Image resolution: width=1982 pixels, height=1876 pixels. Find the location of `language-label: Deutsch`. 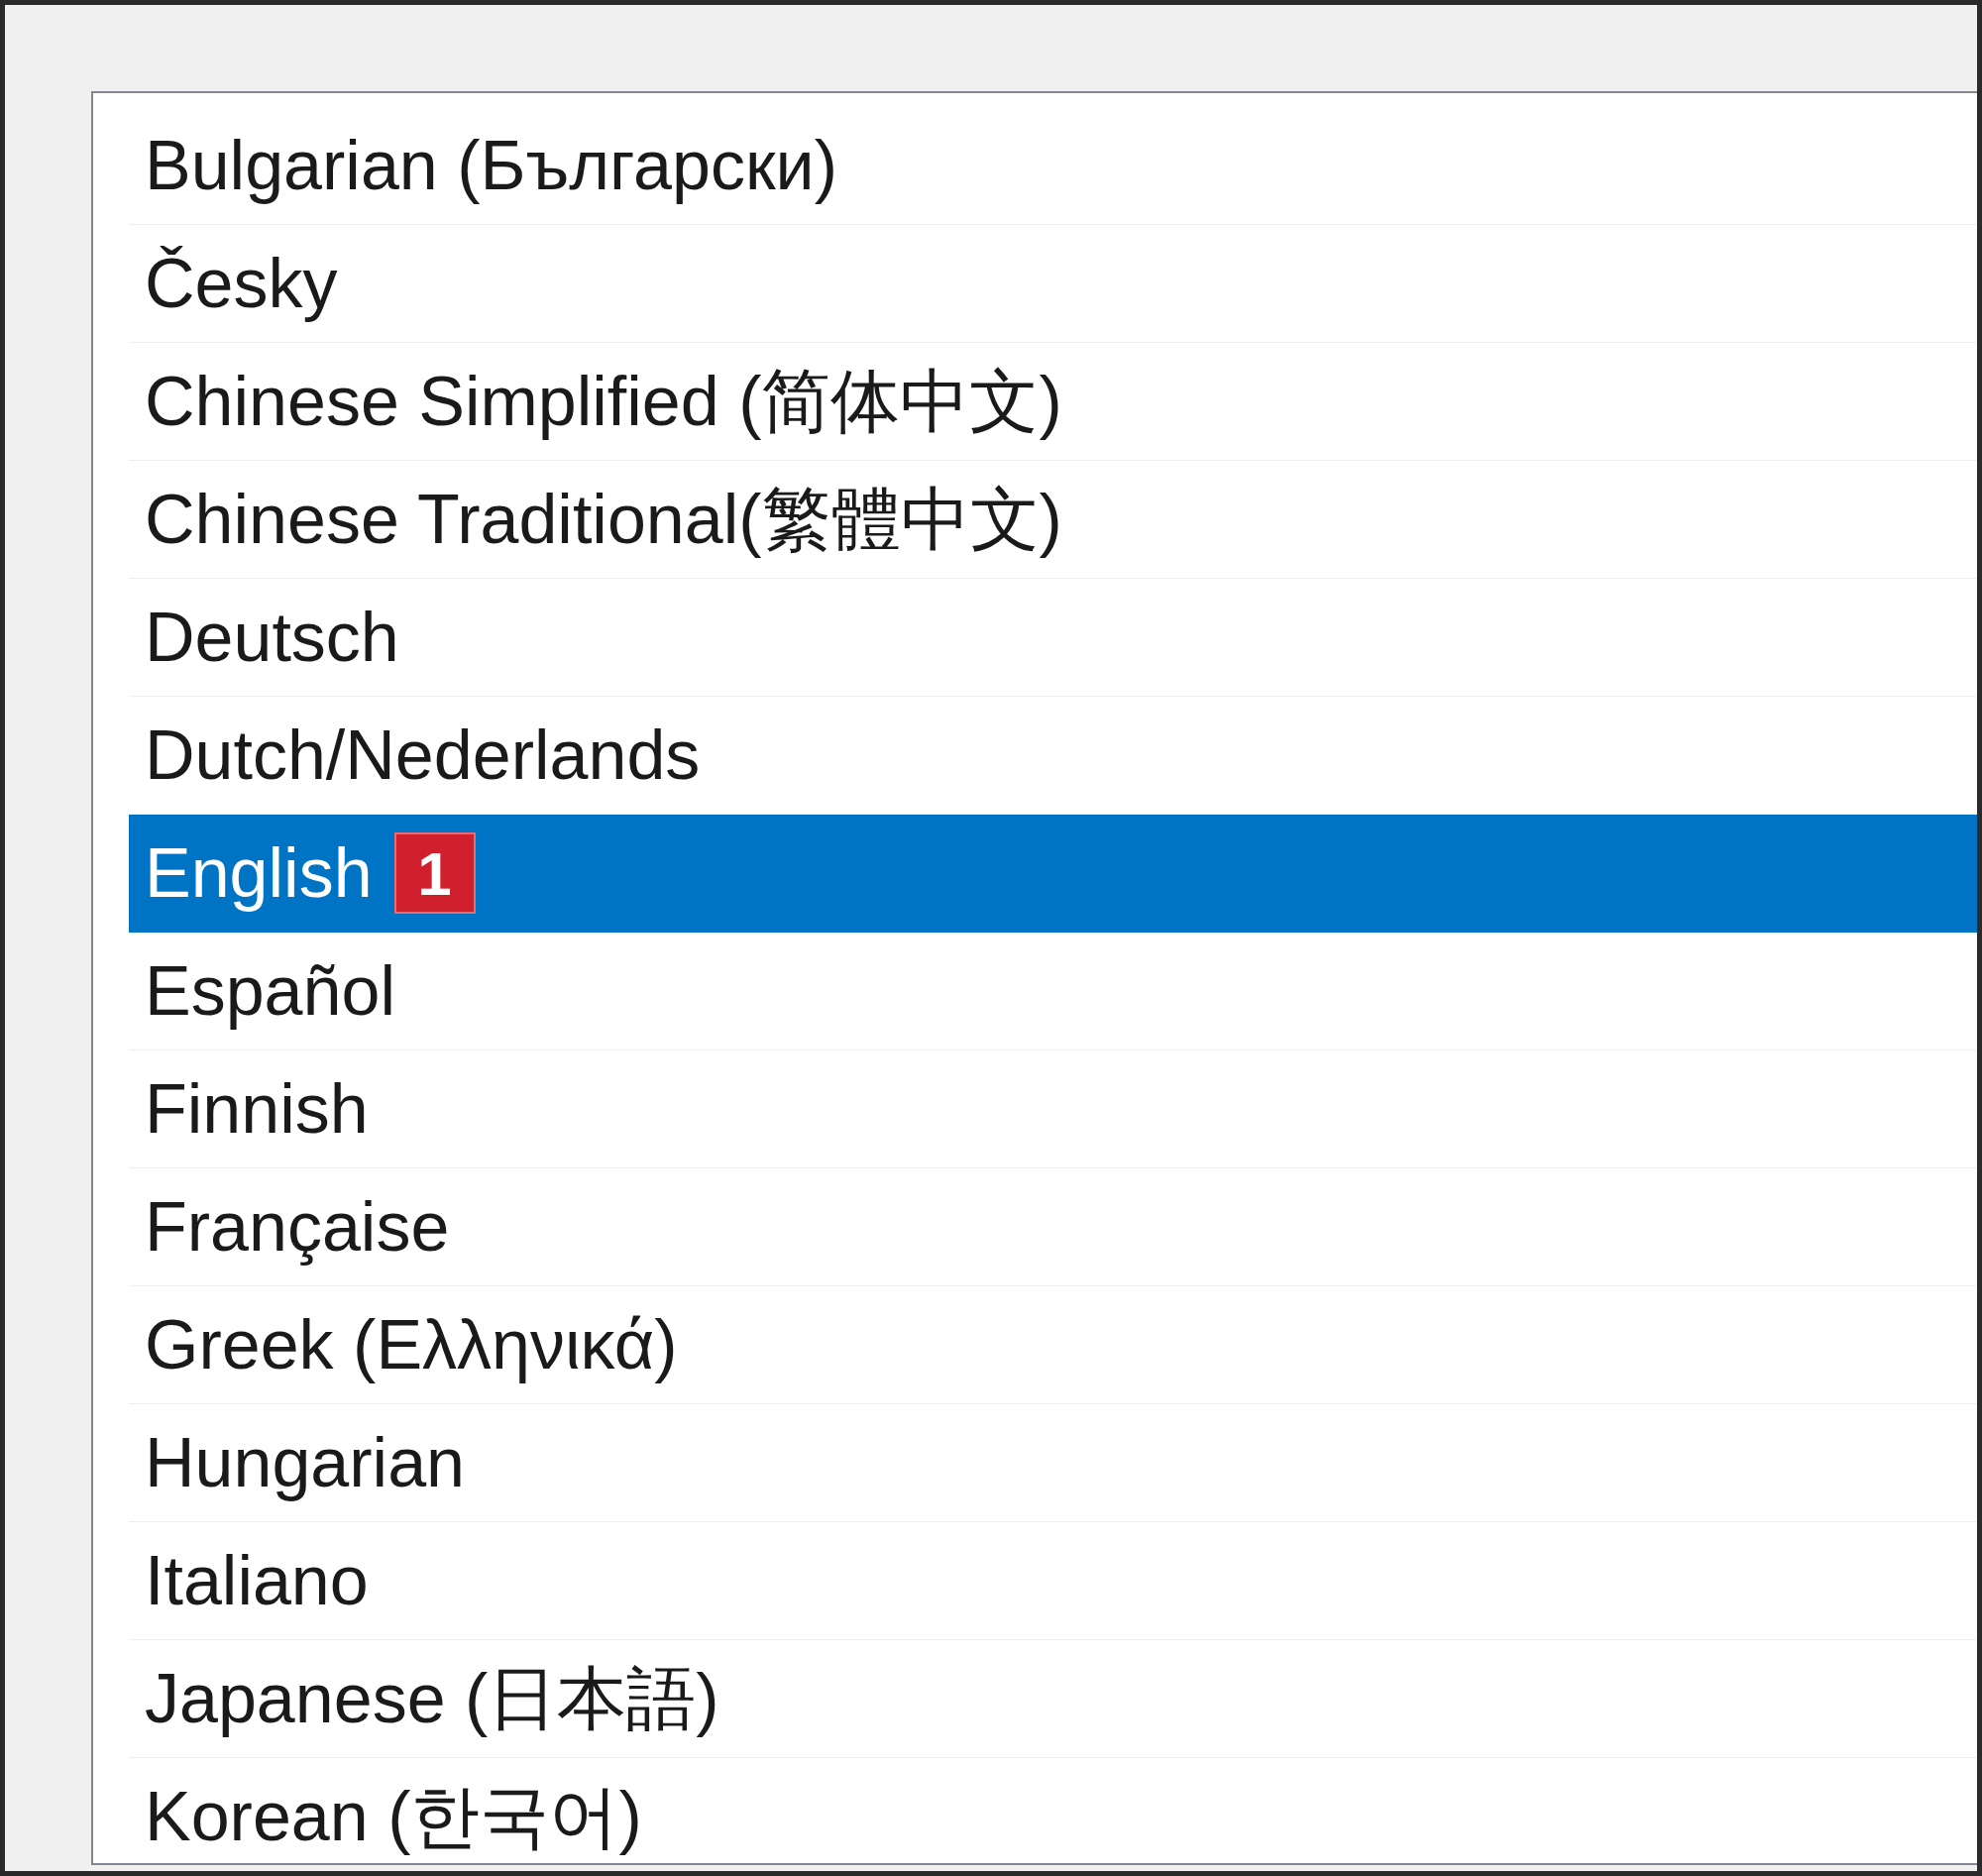

language-label: Deutsch is located at coordinates (272, 637).